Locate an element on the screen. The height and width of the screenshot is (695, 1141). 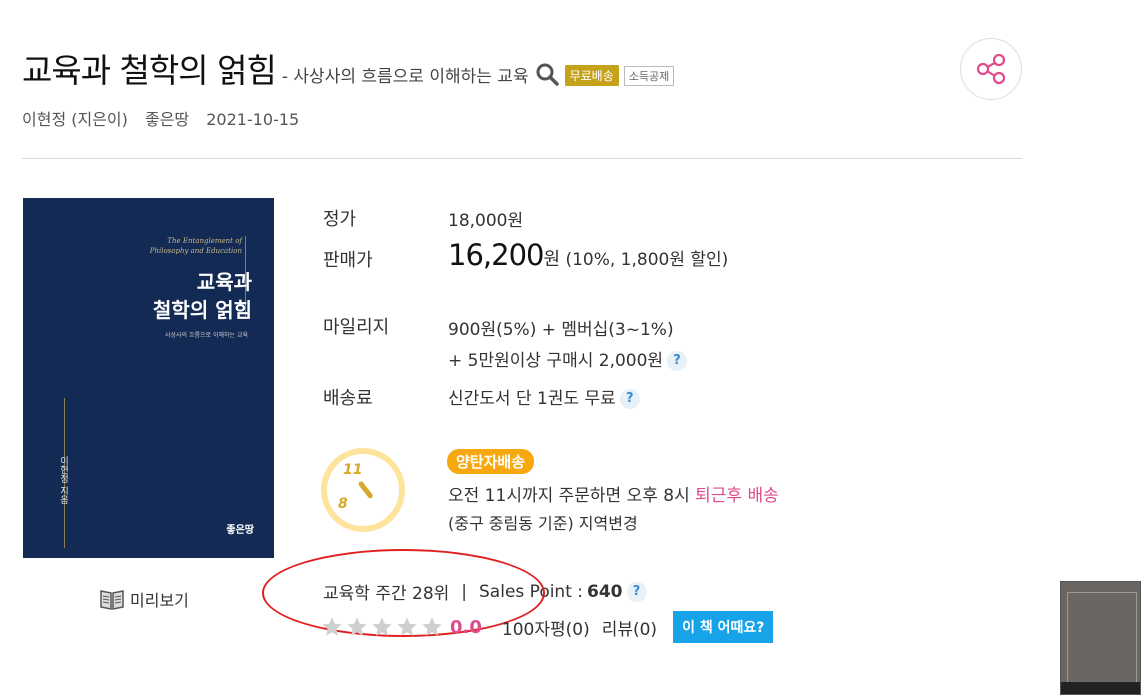
cover-publisher: 좋은땅 is located at coordinates (240, 530).